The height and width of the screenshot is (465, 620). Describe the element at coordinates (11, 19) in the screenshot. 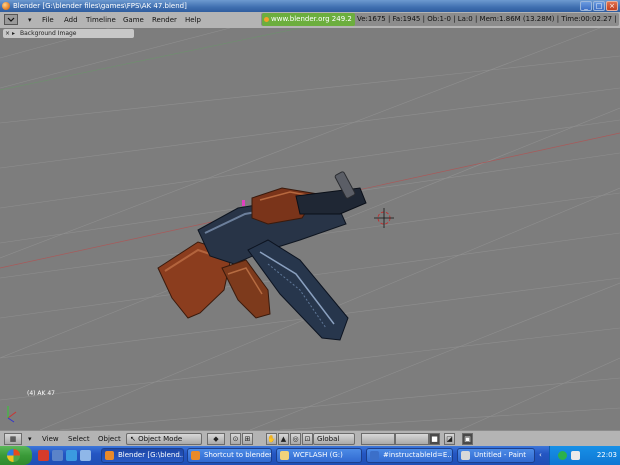

I see `window-type-icon` at that location.